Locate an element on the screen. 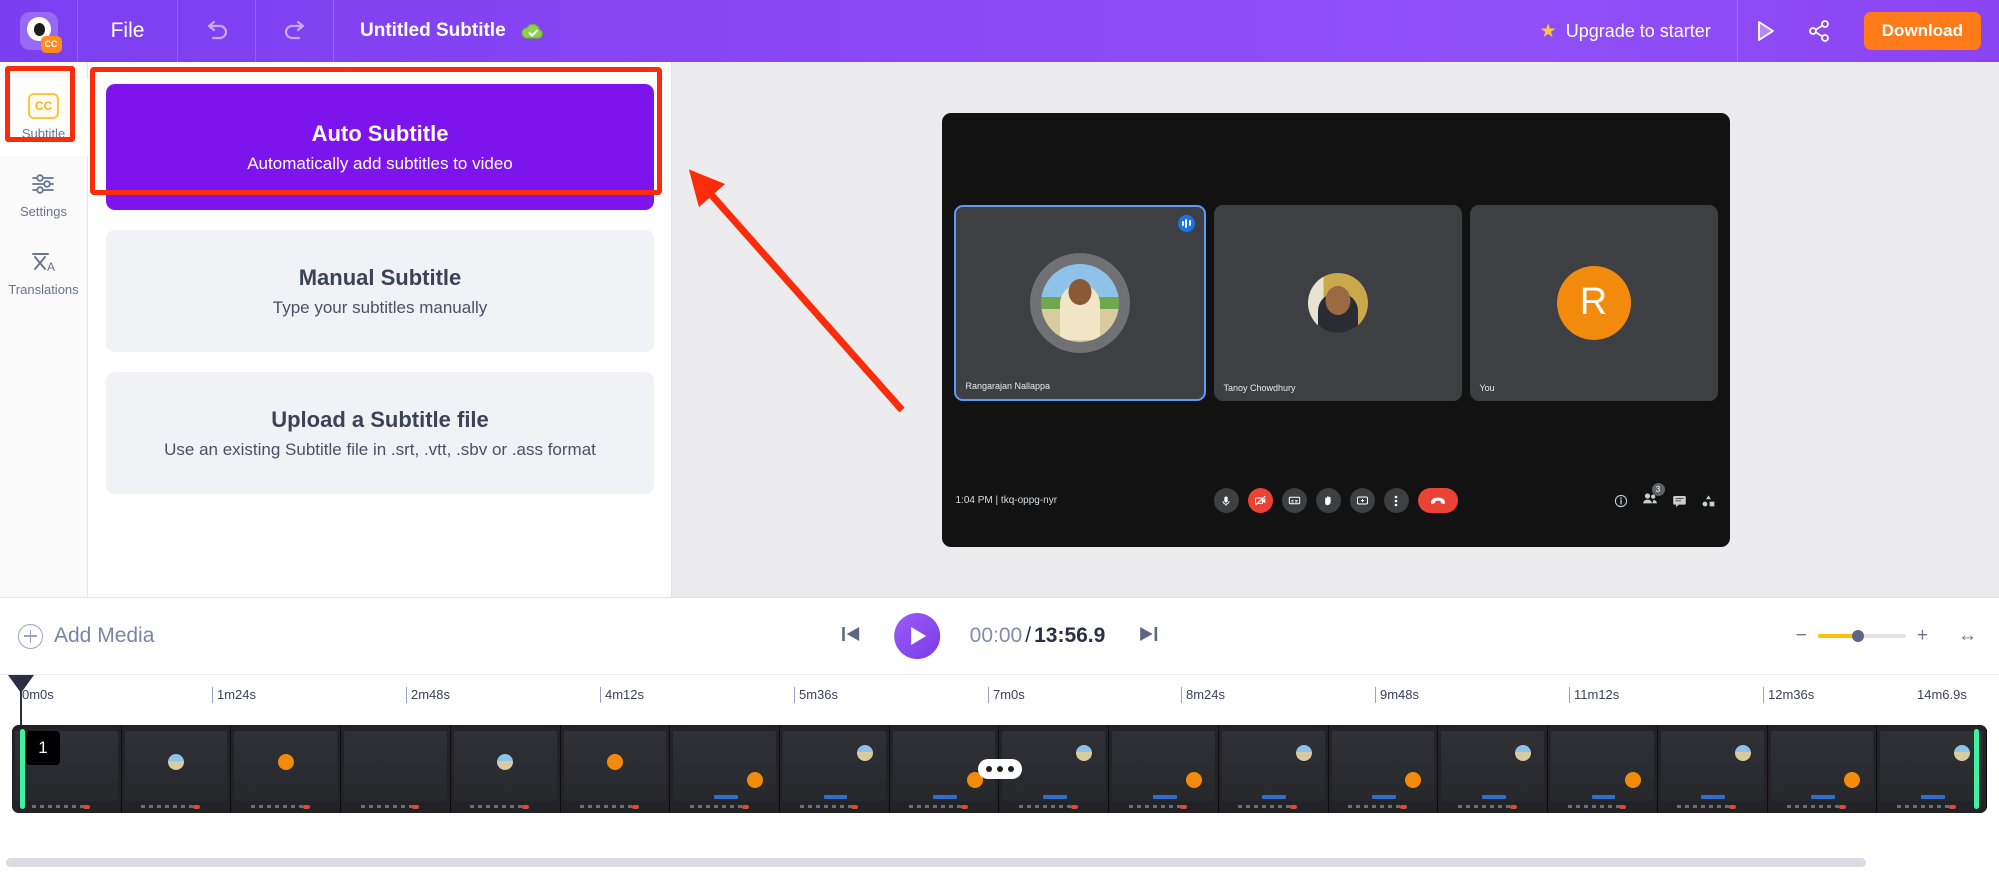 The width and height of the screenshot is (1999, 878). zoom-slider-knob is located at coordinates (1857, 636).